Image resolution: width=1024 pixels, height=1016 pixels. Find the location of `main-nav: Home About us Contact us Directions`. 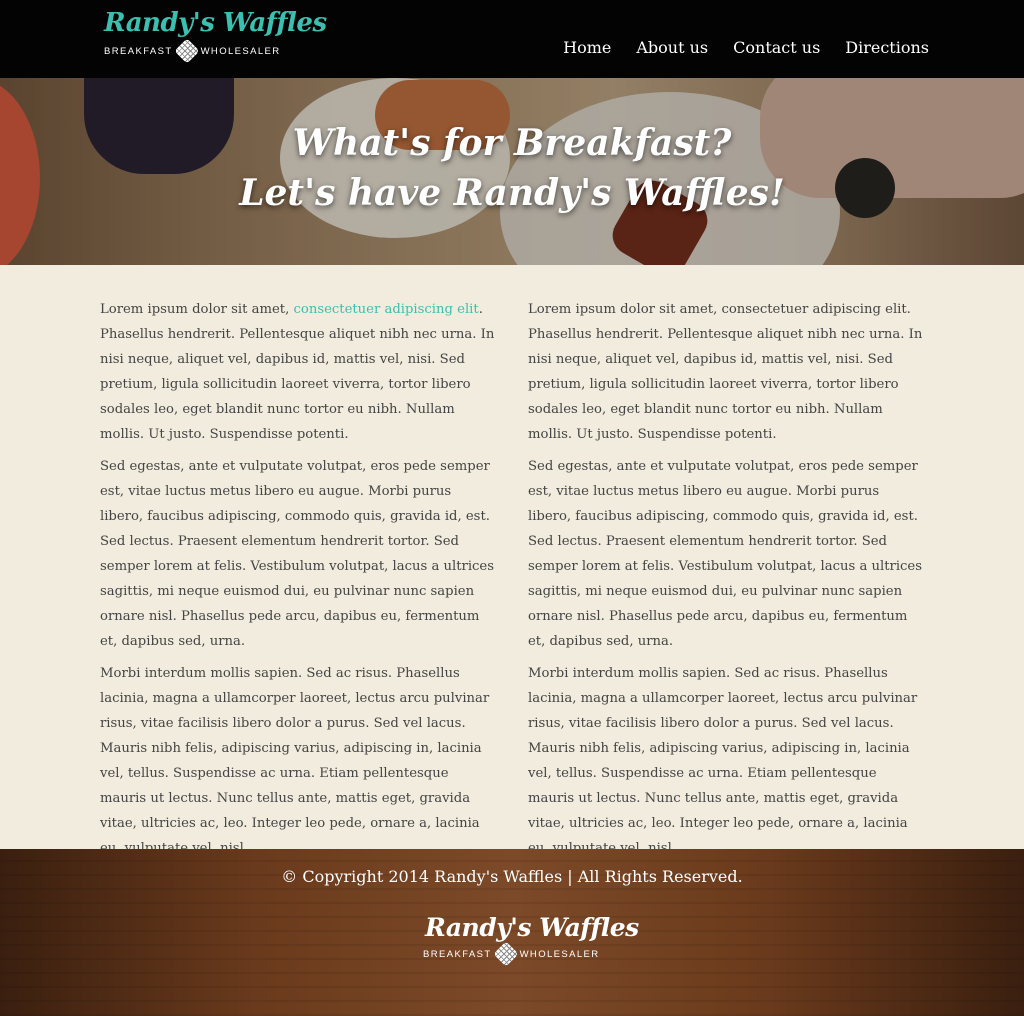

main-nav: Home About us Contact us Directions is located at coordinates (733, 50).